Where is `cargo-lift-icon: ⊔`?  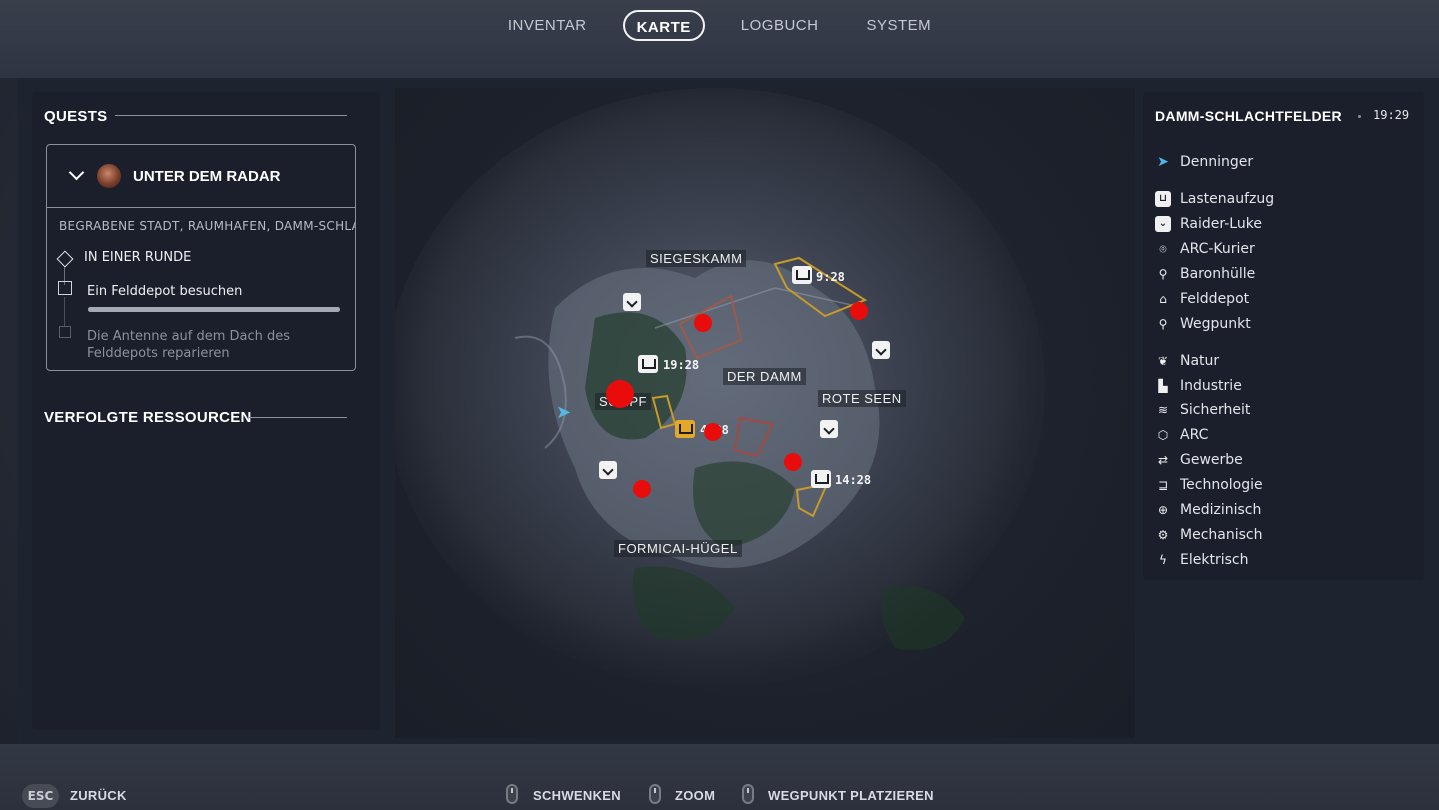
cargo-lift-icon: ⊔ is located at coordinates (1163, 199).